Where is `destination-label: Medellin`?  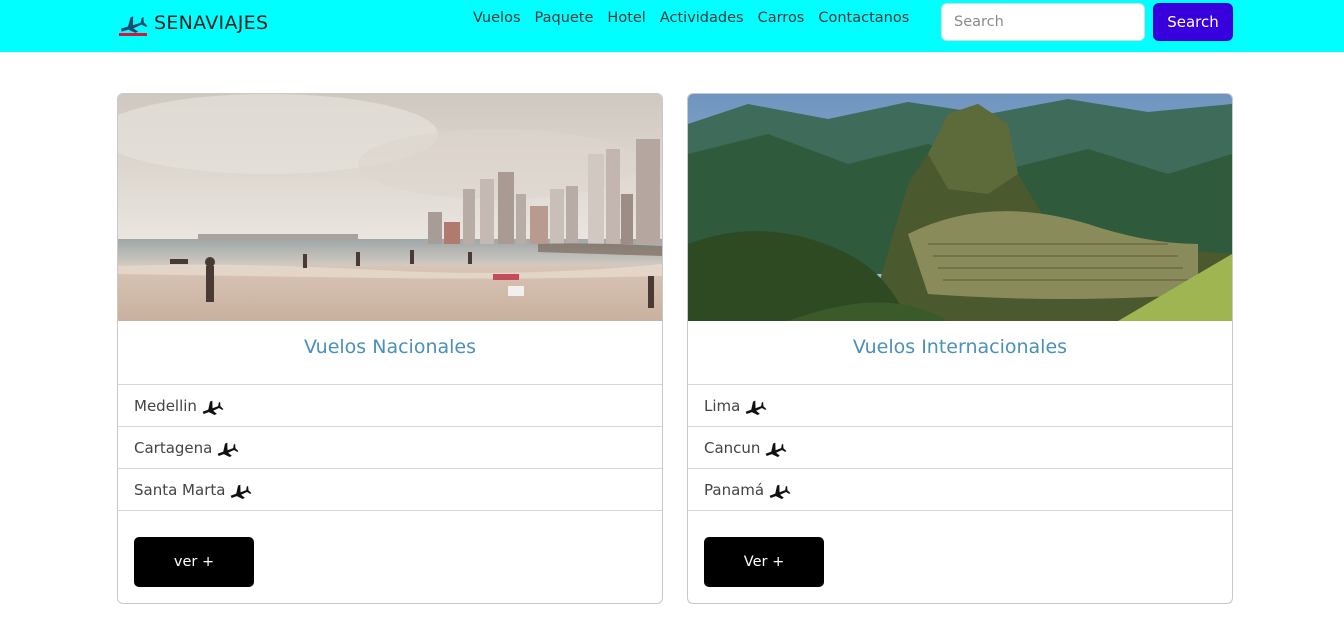
destination-label: Medellin is located at coordinates (165, 405).